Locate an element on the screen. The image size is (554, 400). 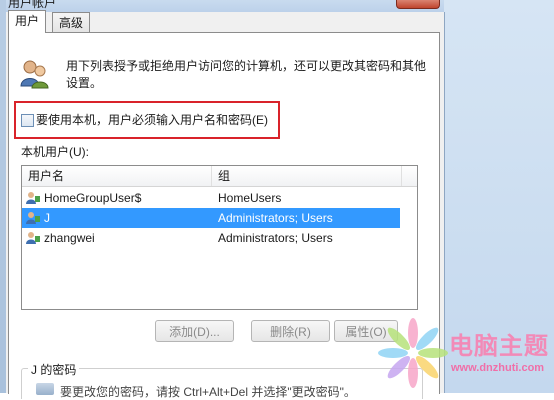
row-username: zhangwei is located at coordinates (69, 238).